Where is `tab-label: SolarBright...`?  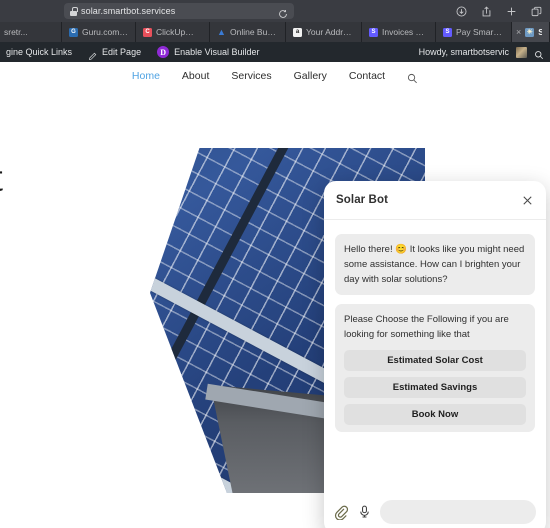 tab-label: SolarBright... is located at coordinates (540, 32).